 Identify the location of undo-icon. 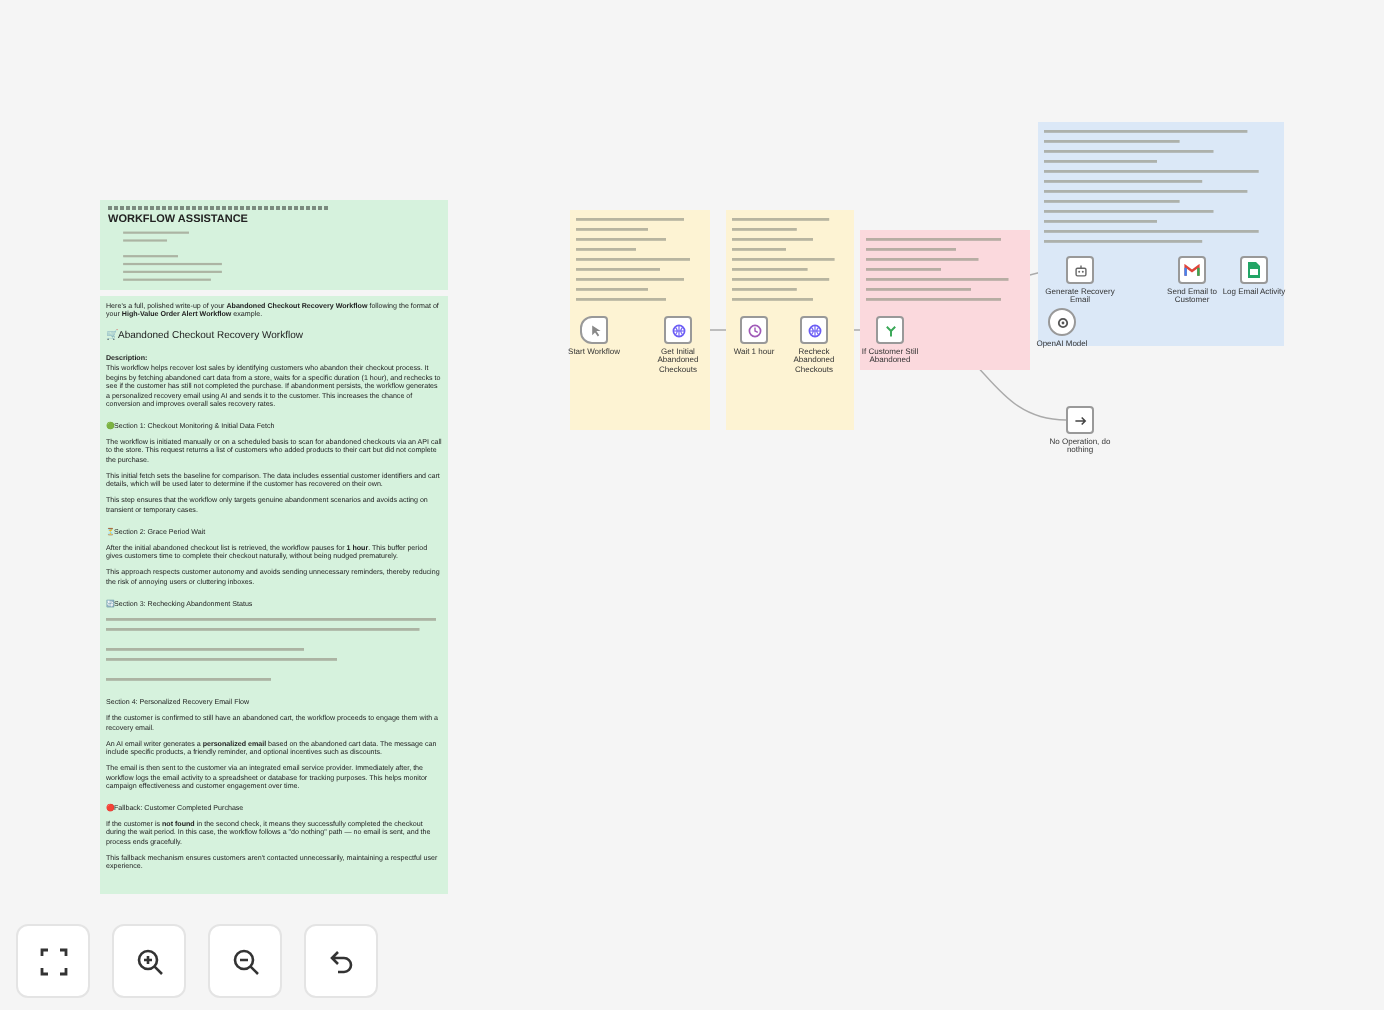
(341, 961).